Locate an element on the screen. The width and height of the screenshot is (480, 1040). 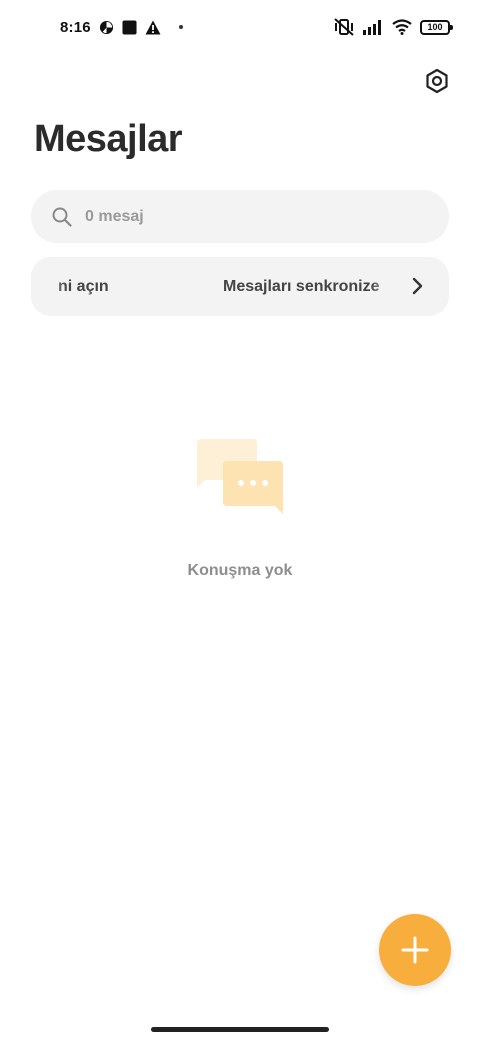
warning-icon is located at coordinates (153, 27).